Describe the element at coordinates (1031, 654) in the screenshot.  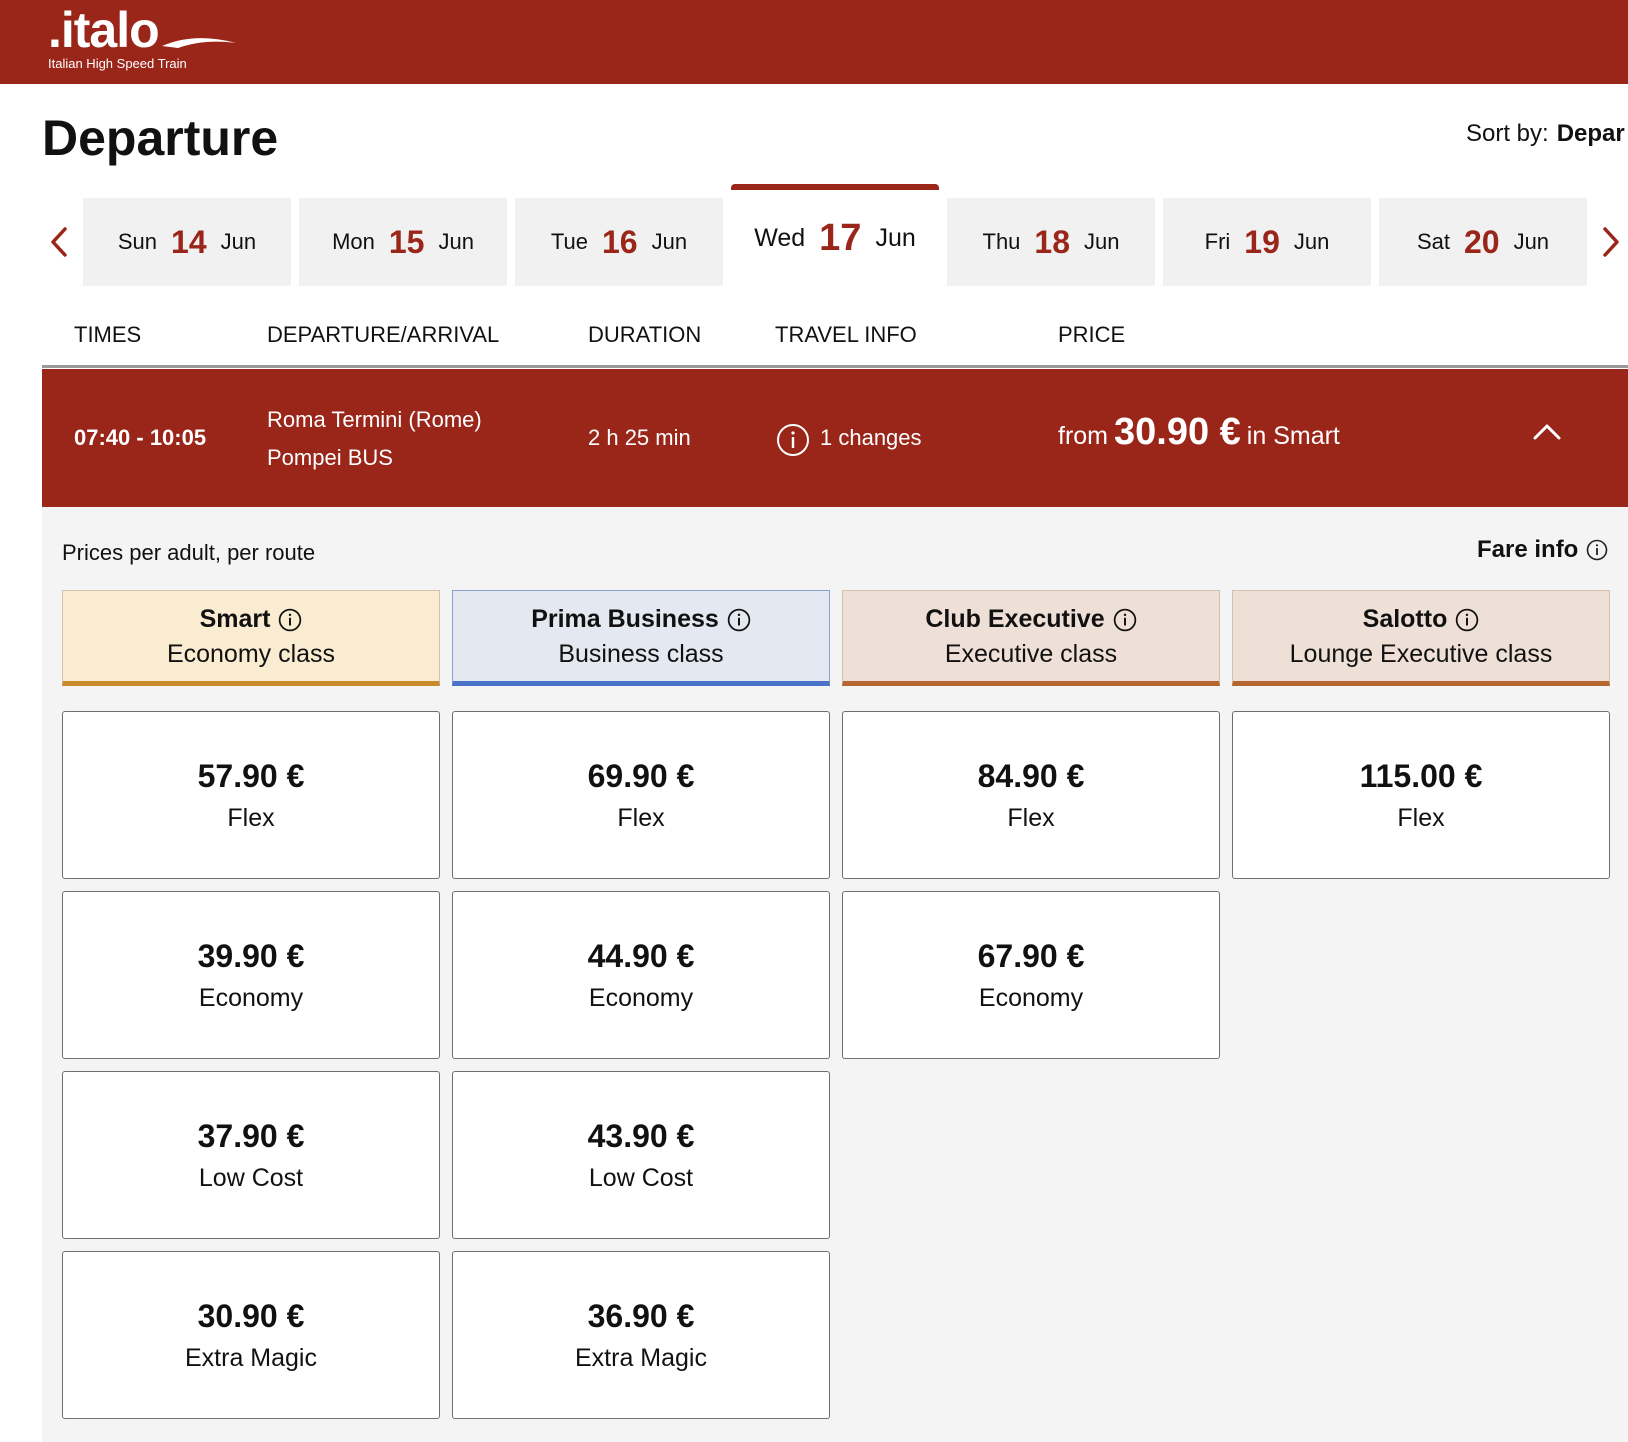
I see `class-subtitle: Executive class` at that location.